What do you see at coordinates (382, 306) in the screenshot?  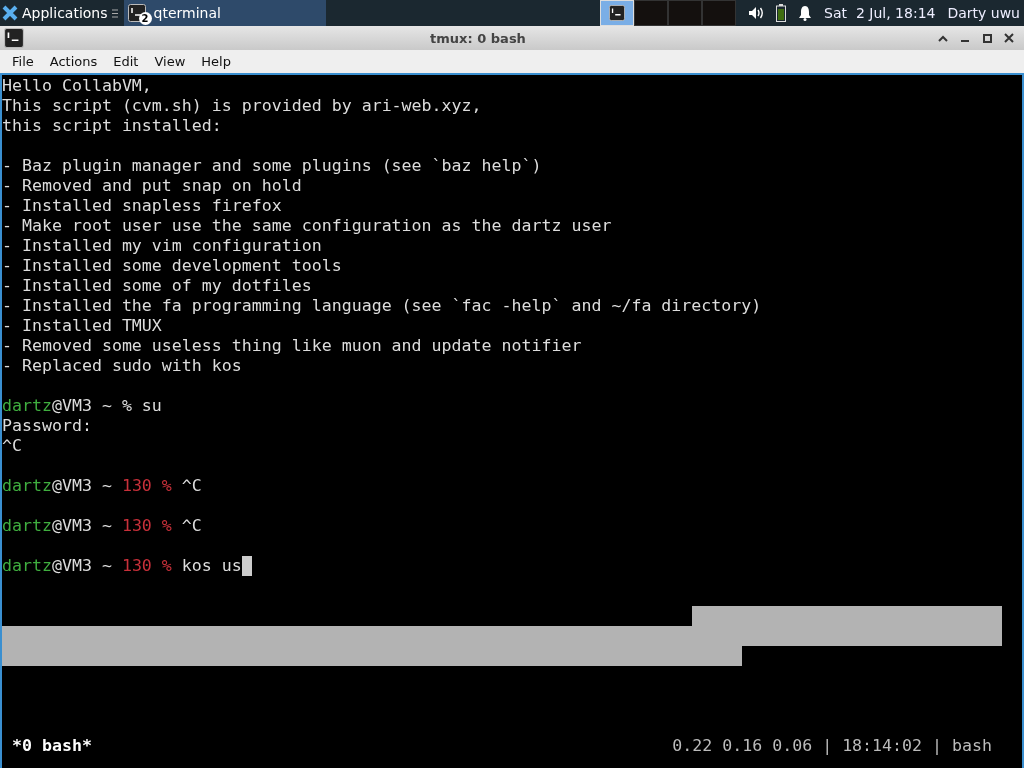 I see `terminal-text: - Installed the fa programming language (see `fac -help` and ~/fa directory)` at bounding box center [382, 306].